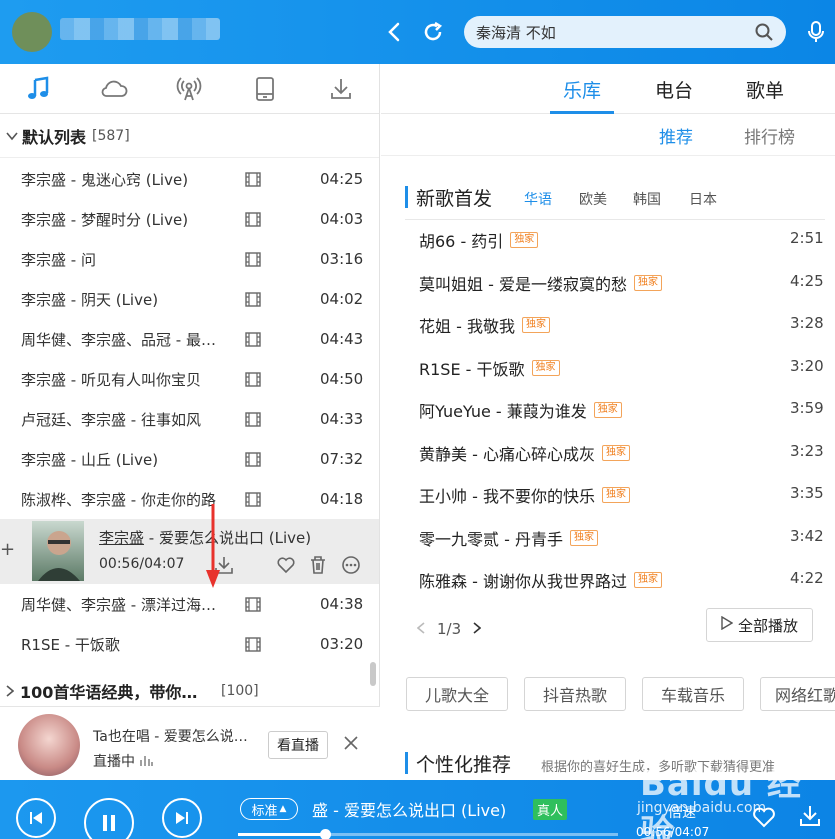 This screenshot has height=839, width=835. Describe the element at coordinates (10, 691) in the screenshot. I see `chevron-right-icon` at that location.